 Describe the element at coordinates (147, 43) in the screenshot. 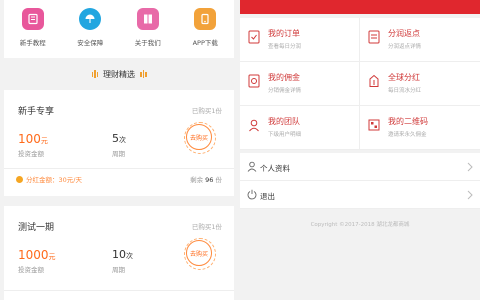

I see `quick-link-label: 关于我们` at that location.